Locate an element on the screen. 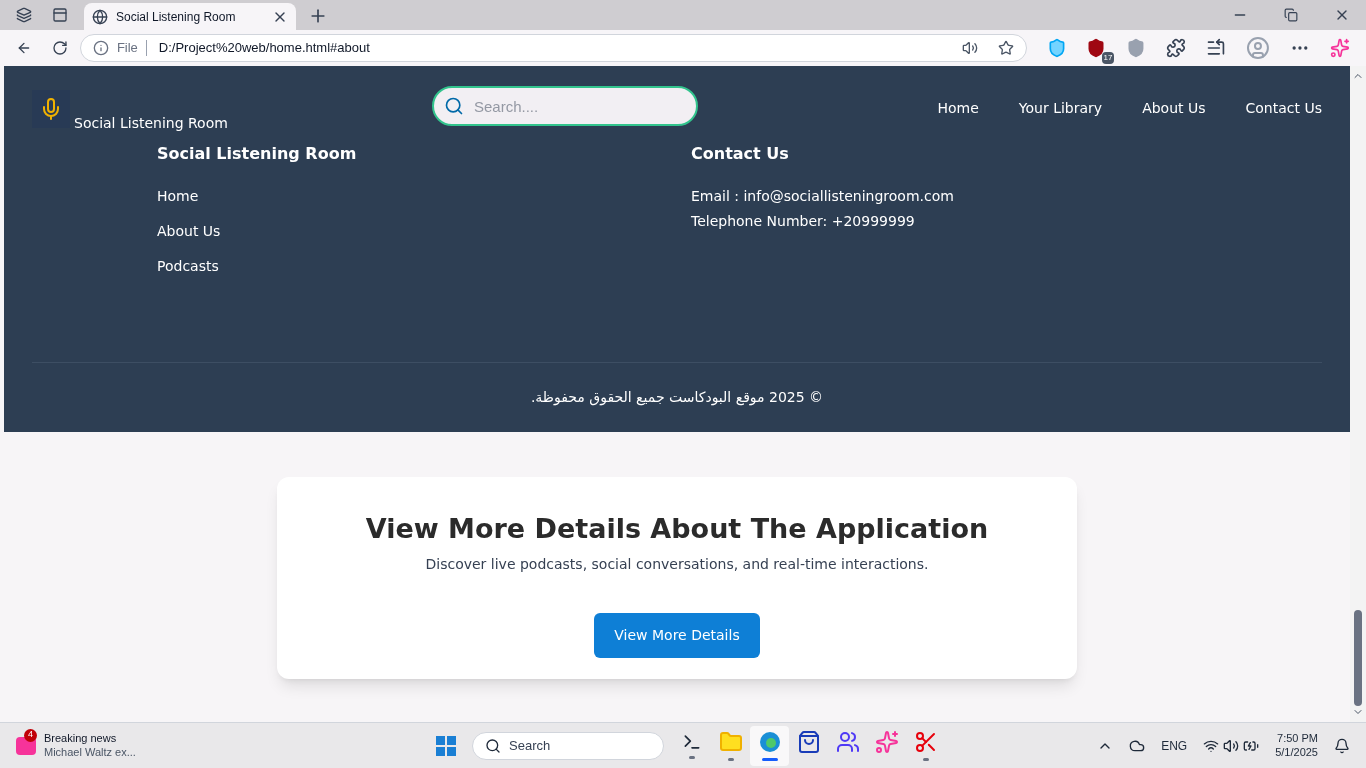  contact-text: Telephone Number: +20999999 is located at coordinates (803, 221).